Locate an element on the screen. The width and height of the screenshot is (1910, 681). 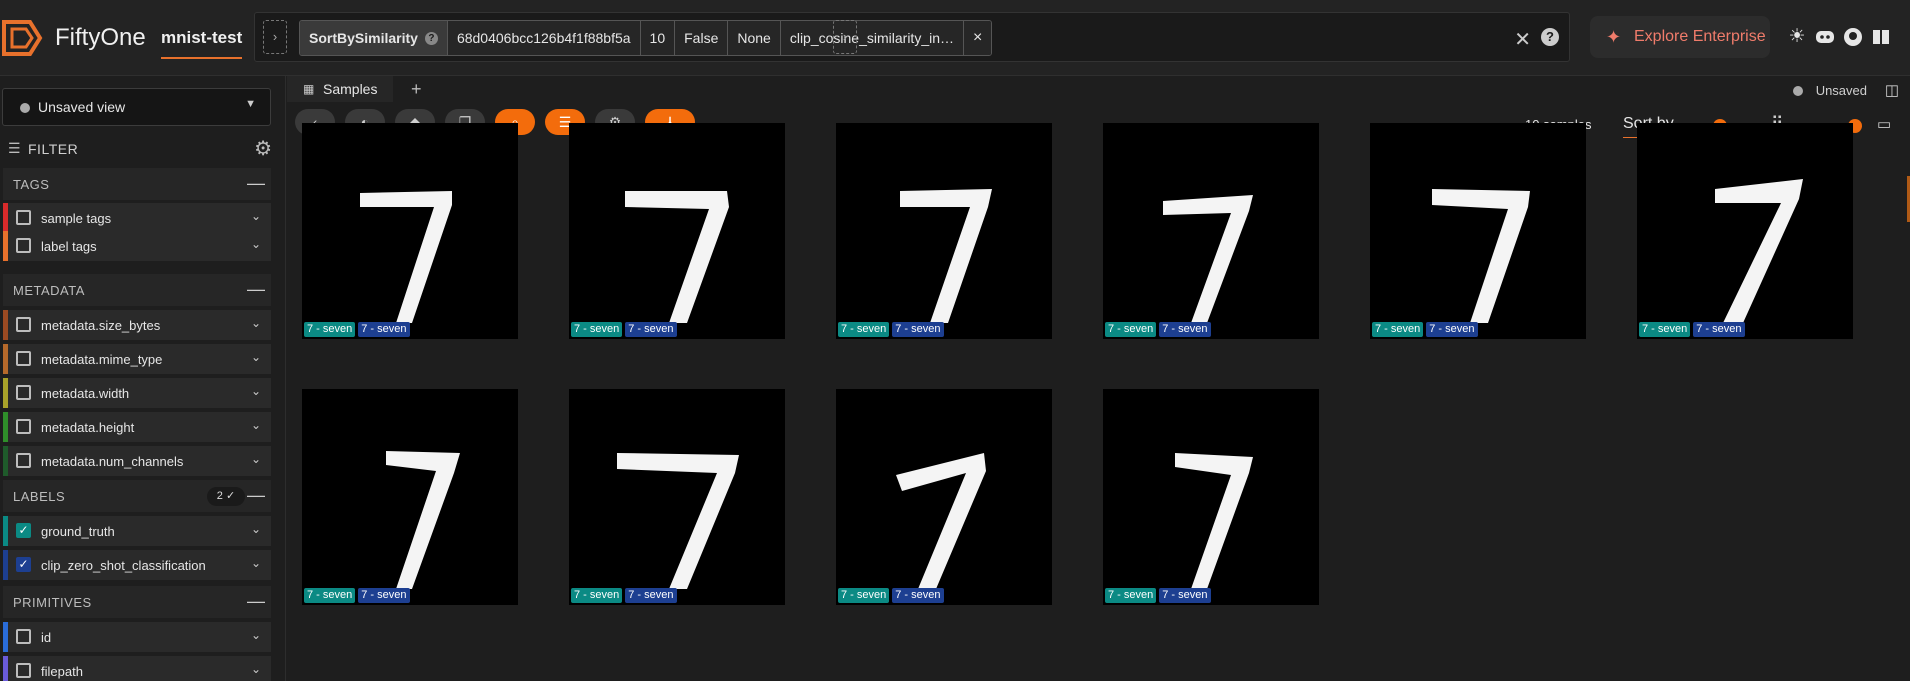
clear-view-icon: ✕ is located at coordinates (1522, 39).